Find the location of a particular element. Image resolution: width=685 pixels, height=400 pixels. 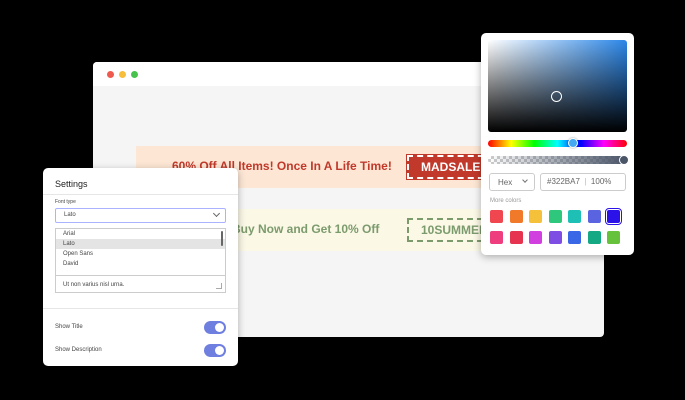

show-title-toggle is located at coordinates (215, 327).